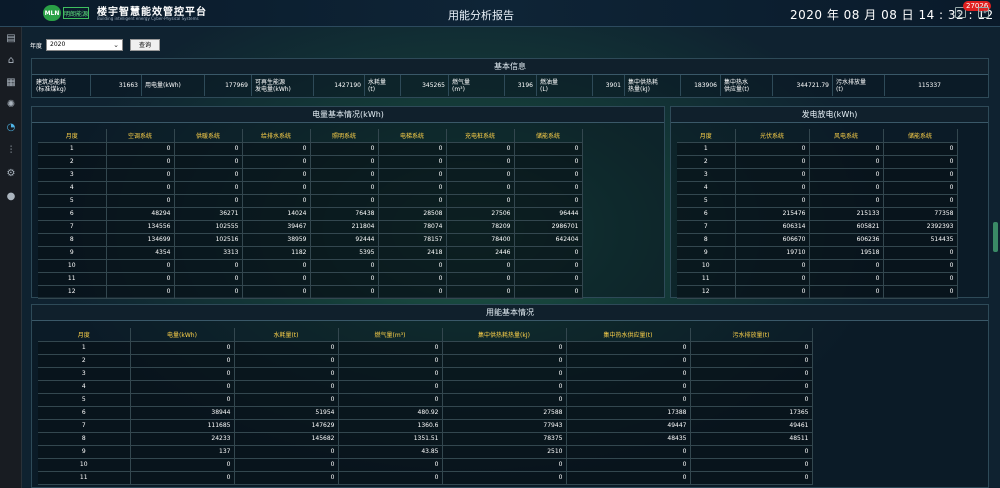  What do you see at coordinates (11, 197) in the screenshot?
I see `user-icon: ●` at bounding box center [11, 197].